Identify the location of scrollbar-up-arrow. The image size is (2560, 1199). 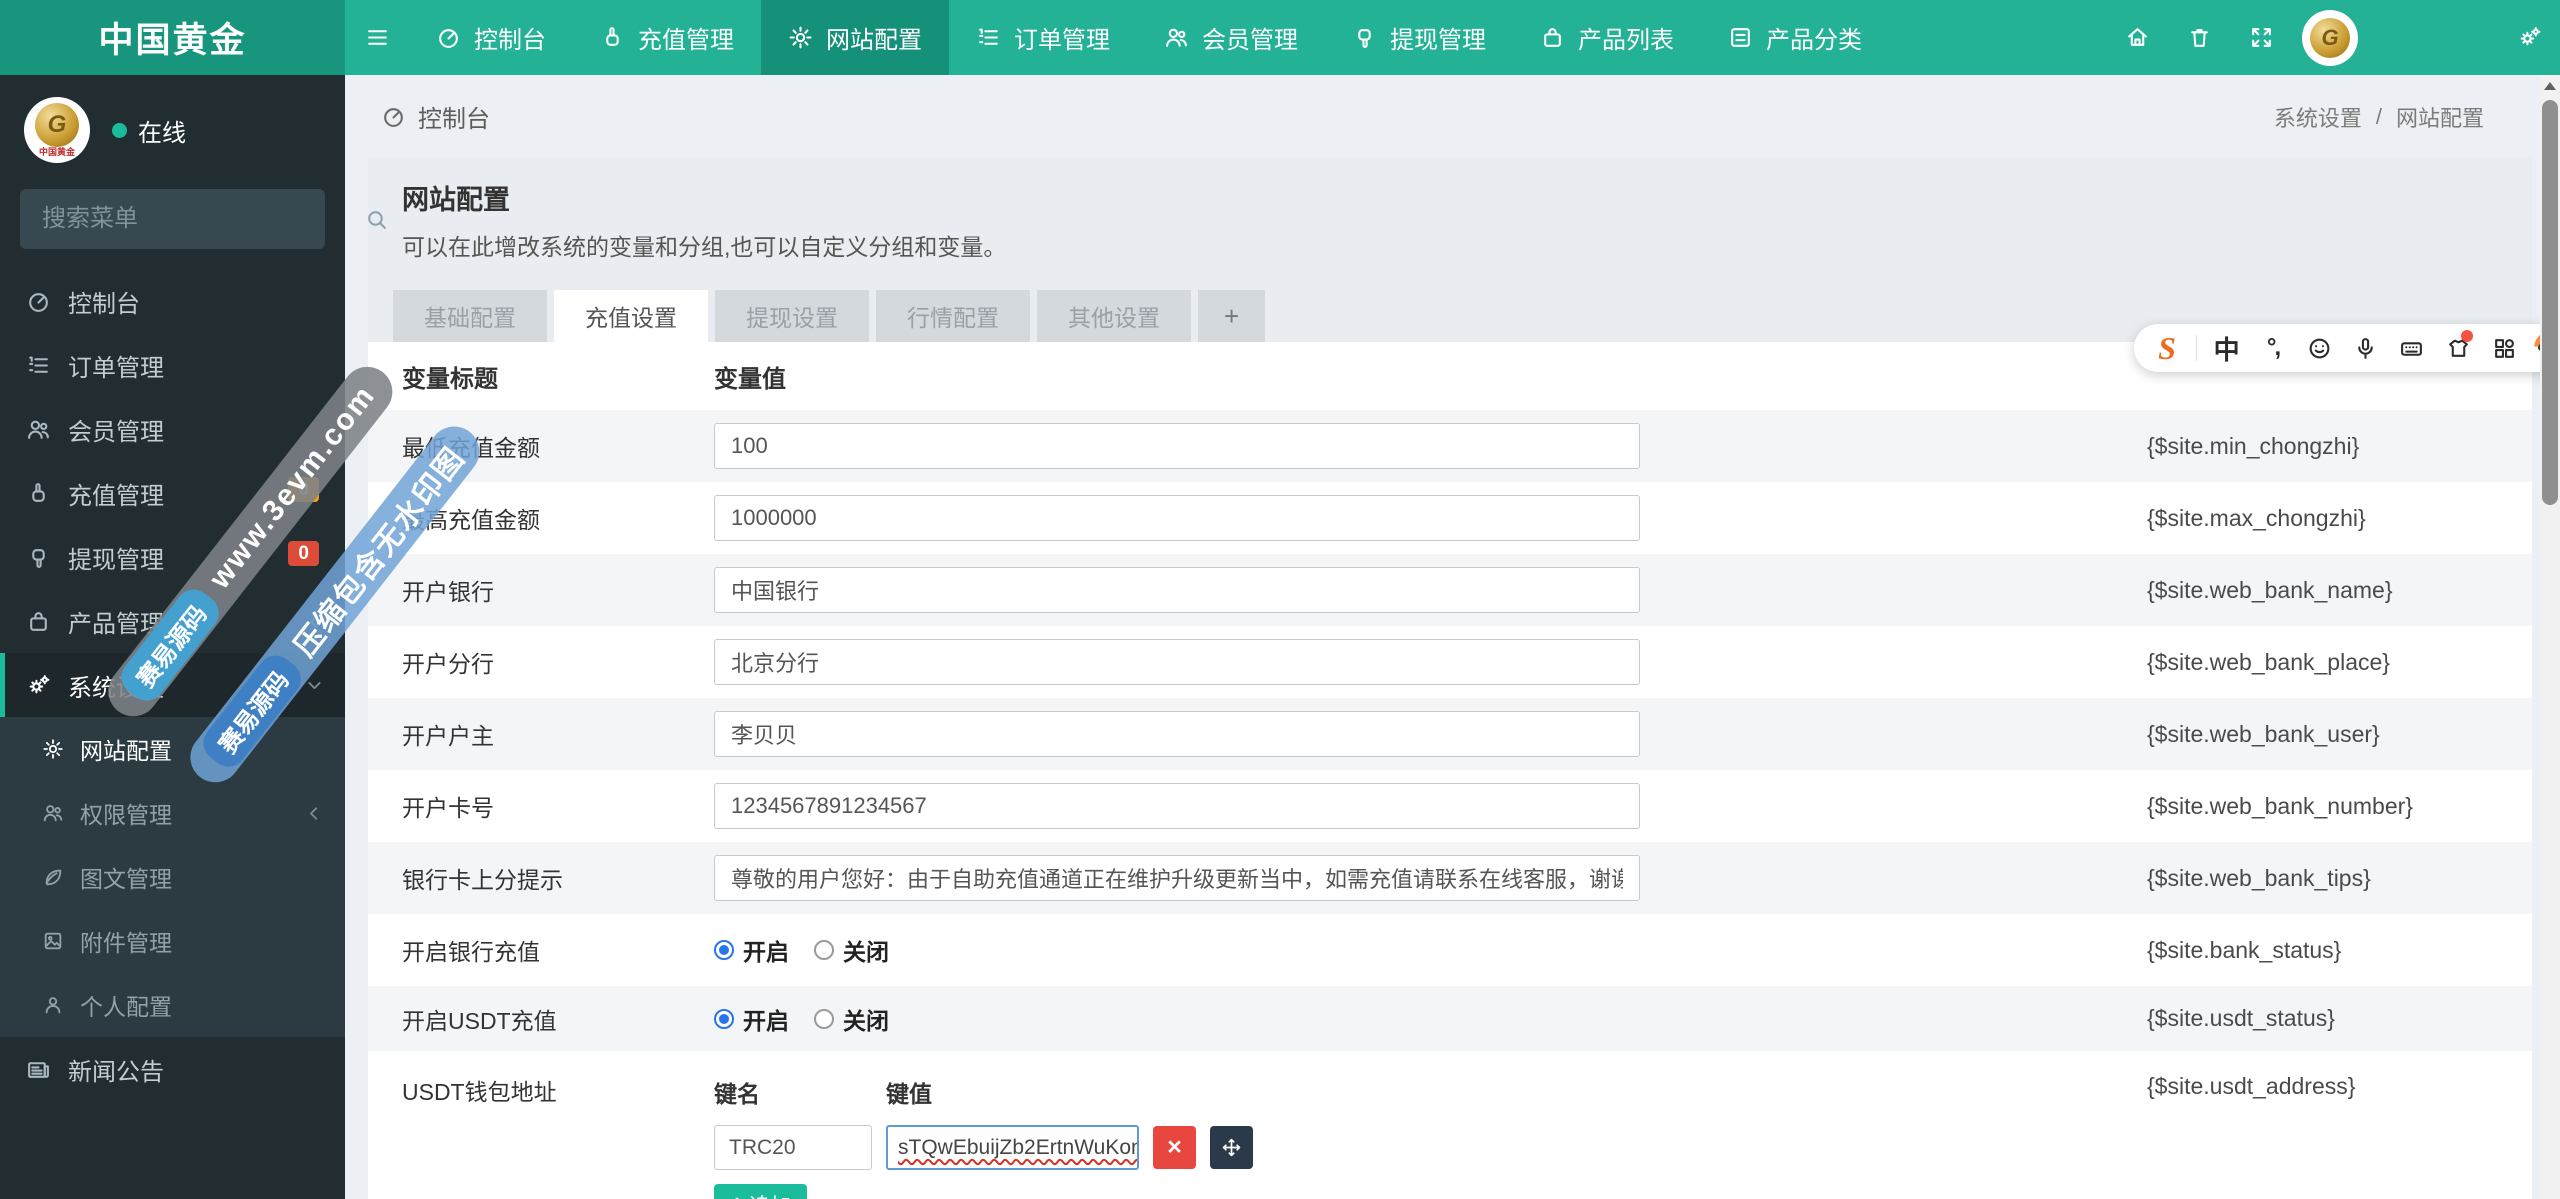
(2550, 86).